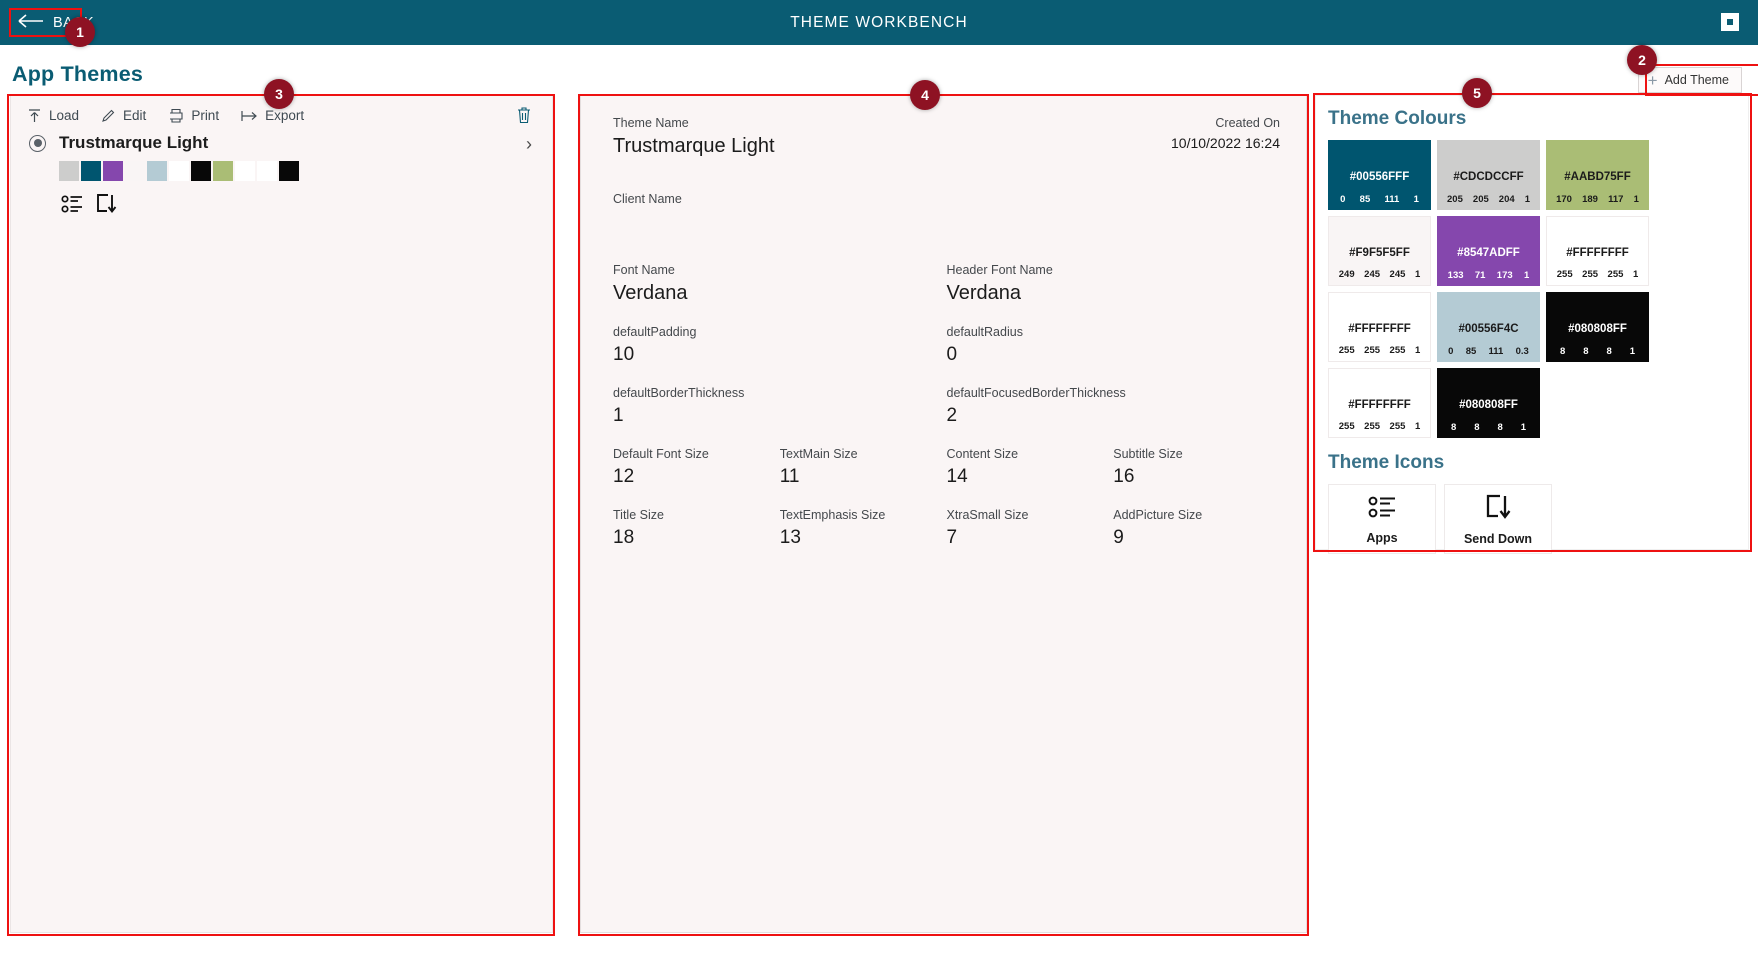 This screenshot has width=1758, height=960. I want to click on chevron-right-icon: ›, so click(529, 144).